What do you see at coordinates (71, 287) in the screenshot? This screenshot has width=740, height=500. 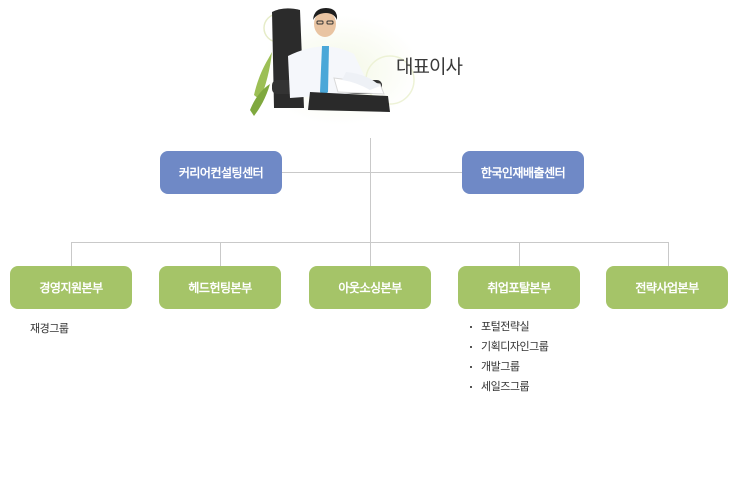 I see `division-management-support: 경영지원본부` at bounding box center [71, 287].